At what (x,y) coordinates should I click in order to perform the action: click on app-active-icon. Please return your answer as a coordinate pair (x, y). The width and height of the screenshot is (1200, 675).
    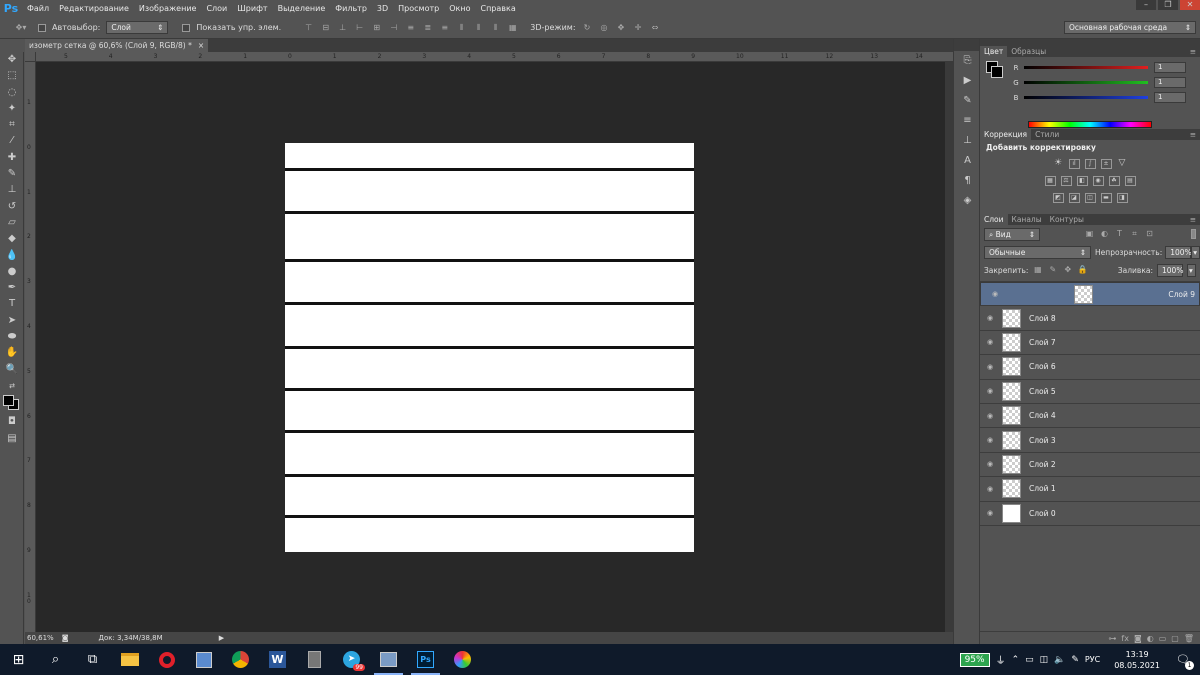
    Looking at the image, I should click on (388, 659).